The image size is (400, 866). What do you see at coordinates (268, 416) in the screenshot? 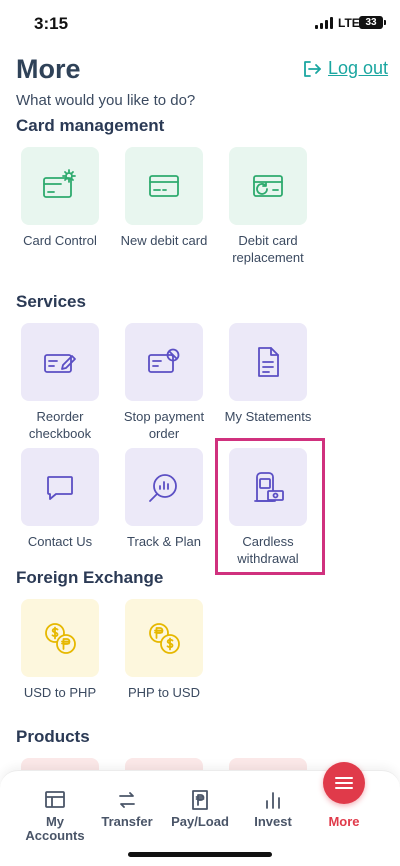
I see `tile-label: My Statements` at bounding box center [268, 416].